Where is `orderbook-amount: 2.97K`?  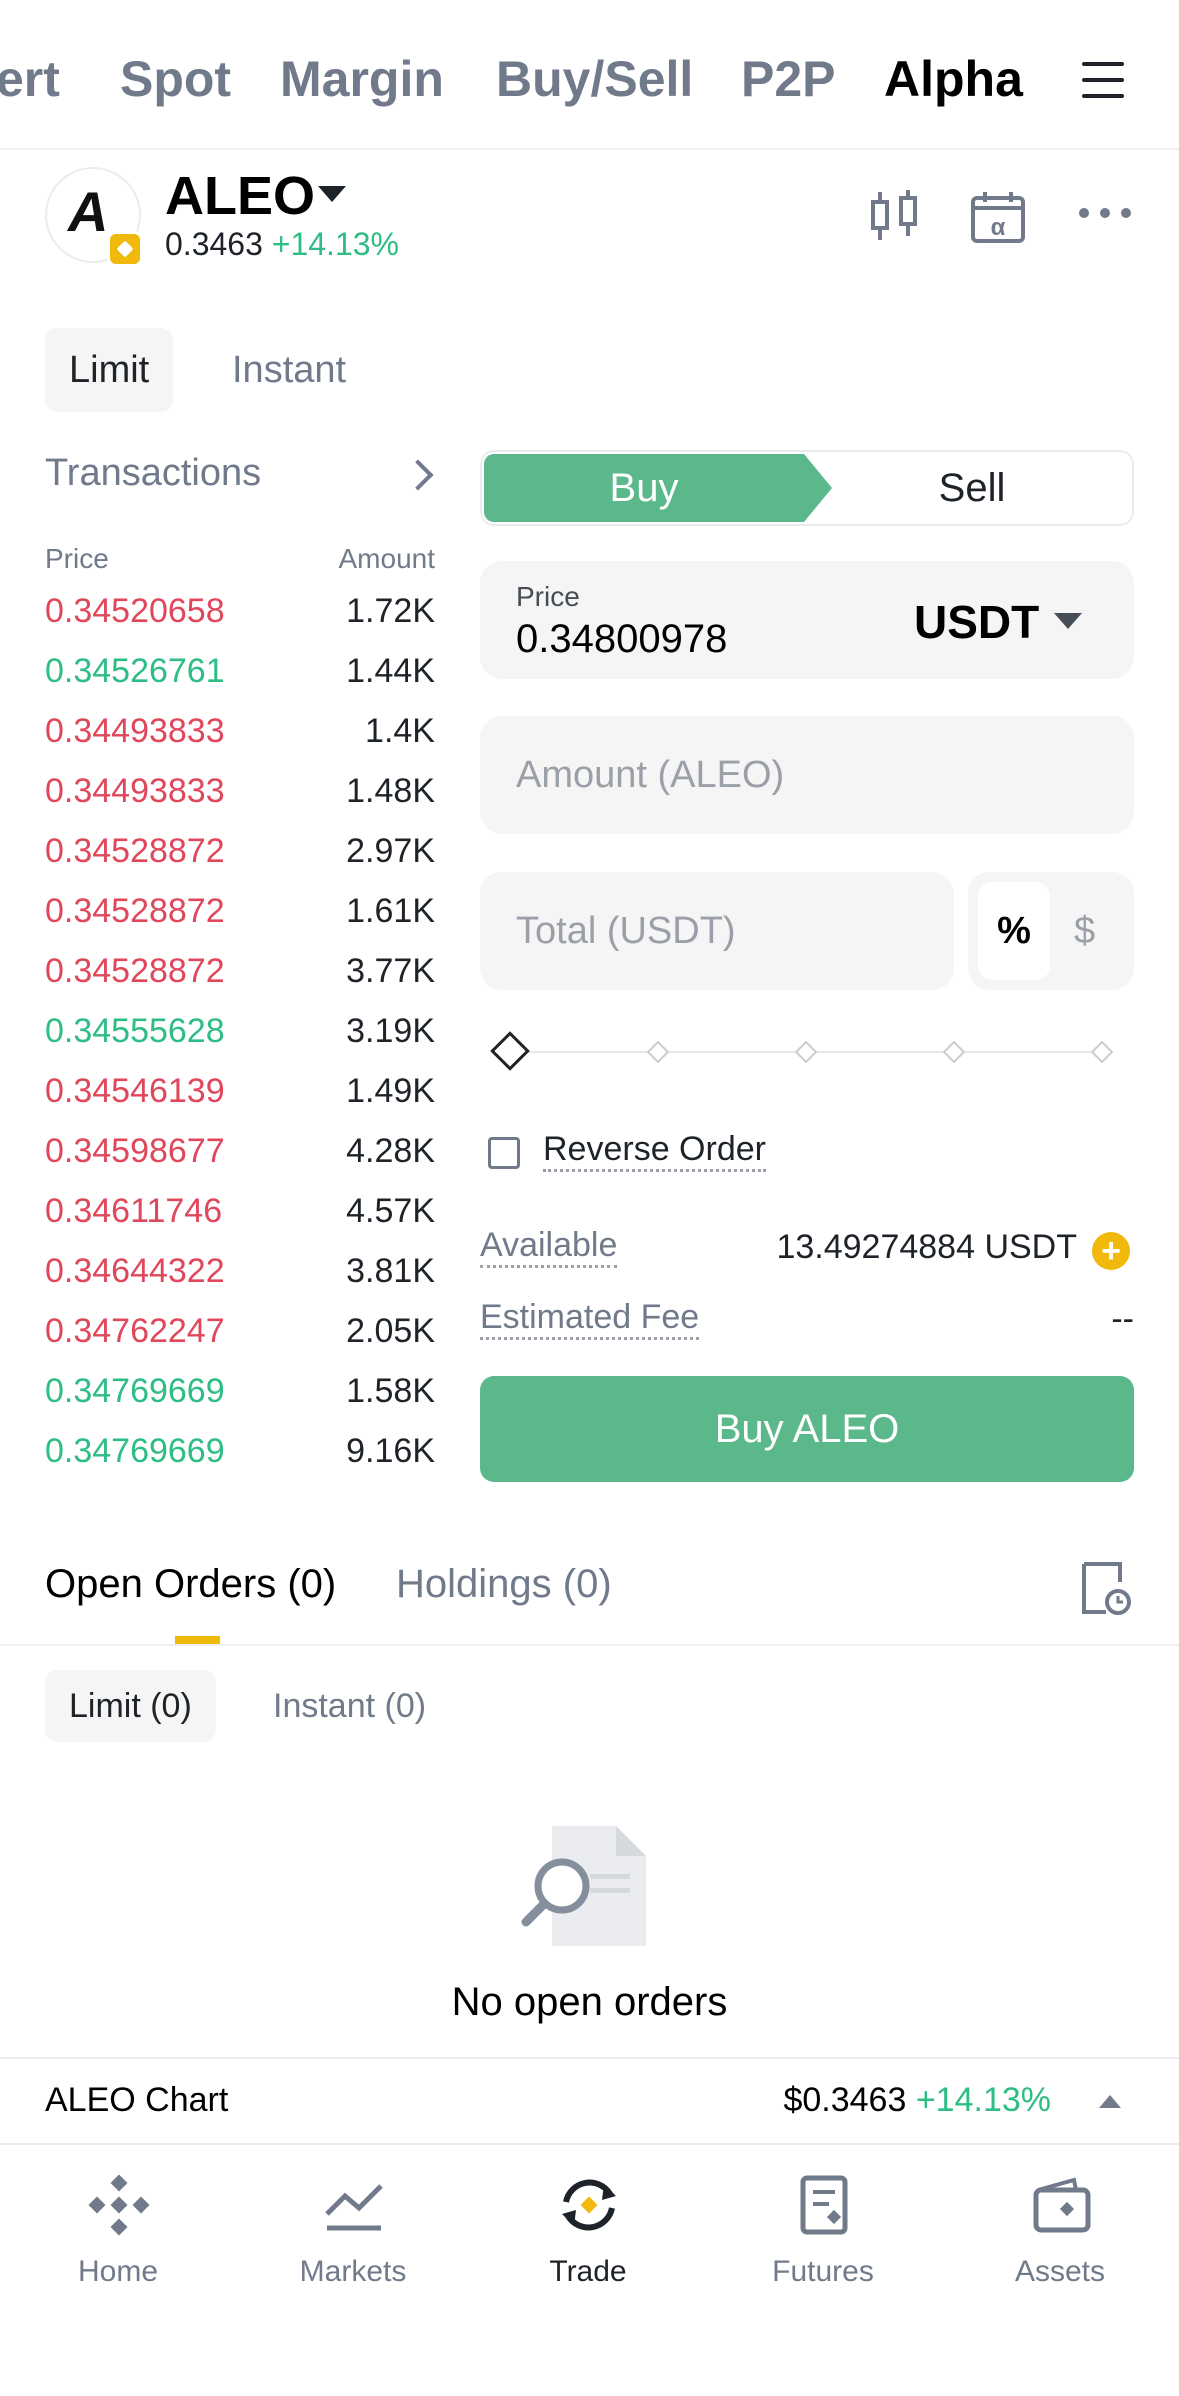
orderbook-amount: 2.97K is located at coordinates (390, 851).